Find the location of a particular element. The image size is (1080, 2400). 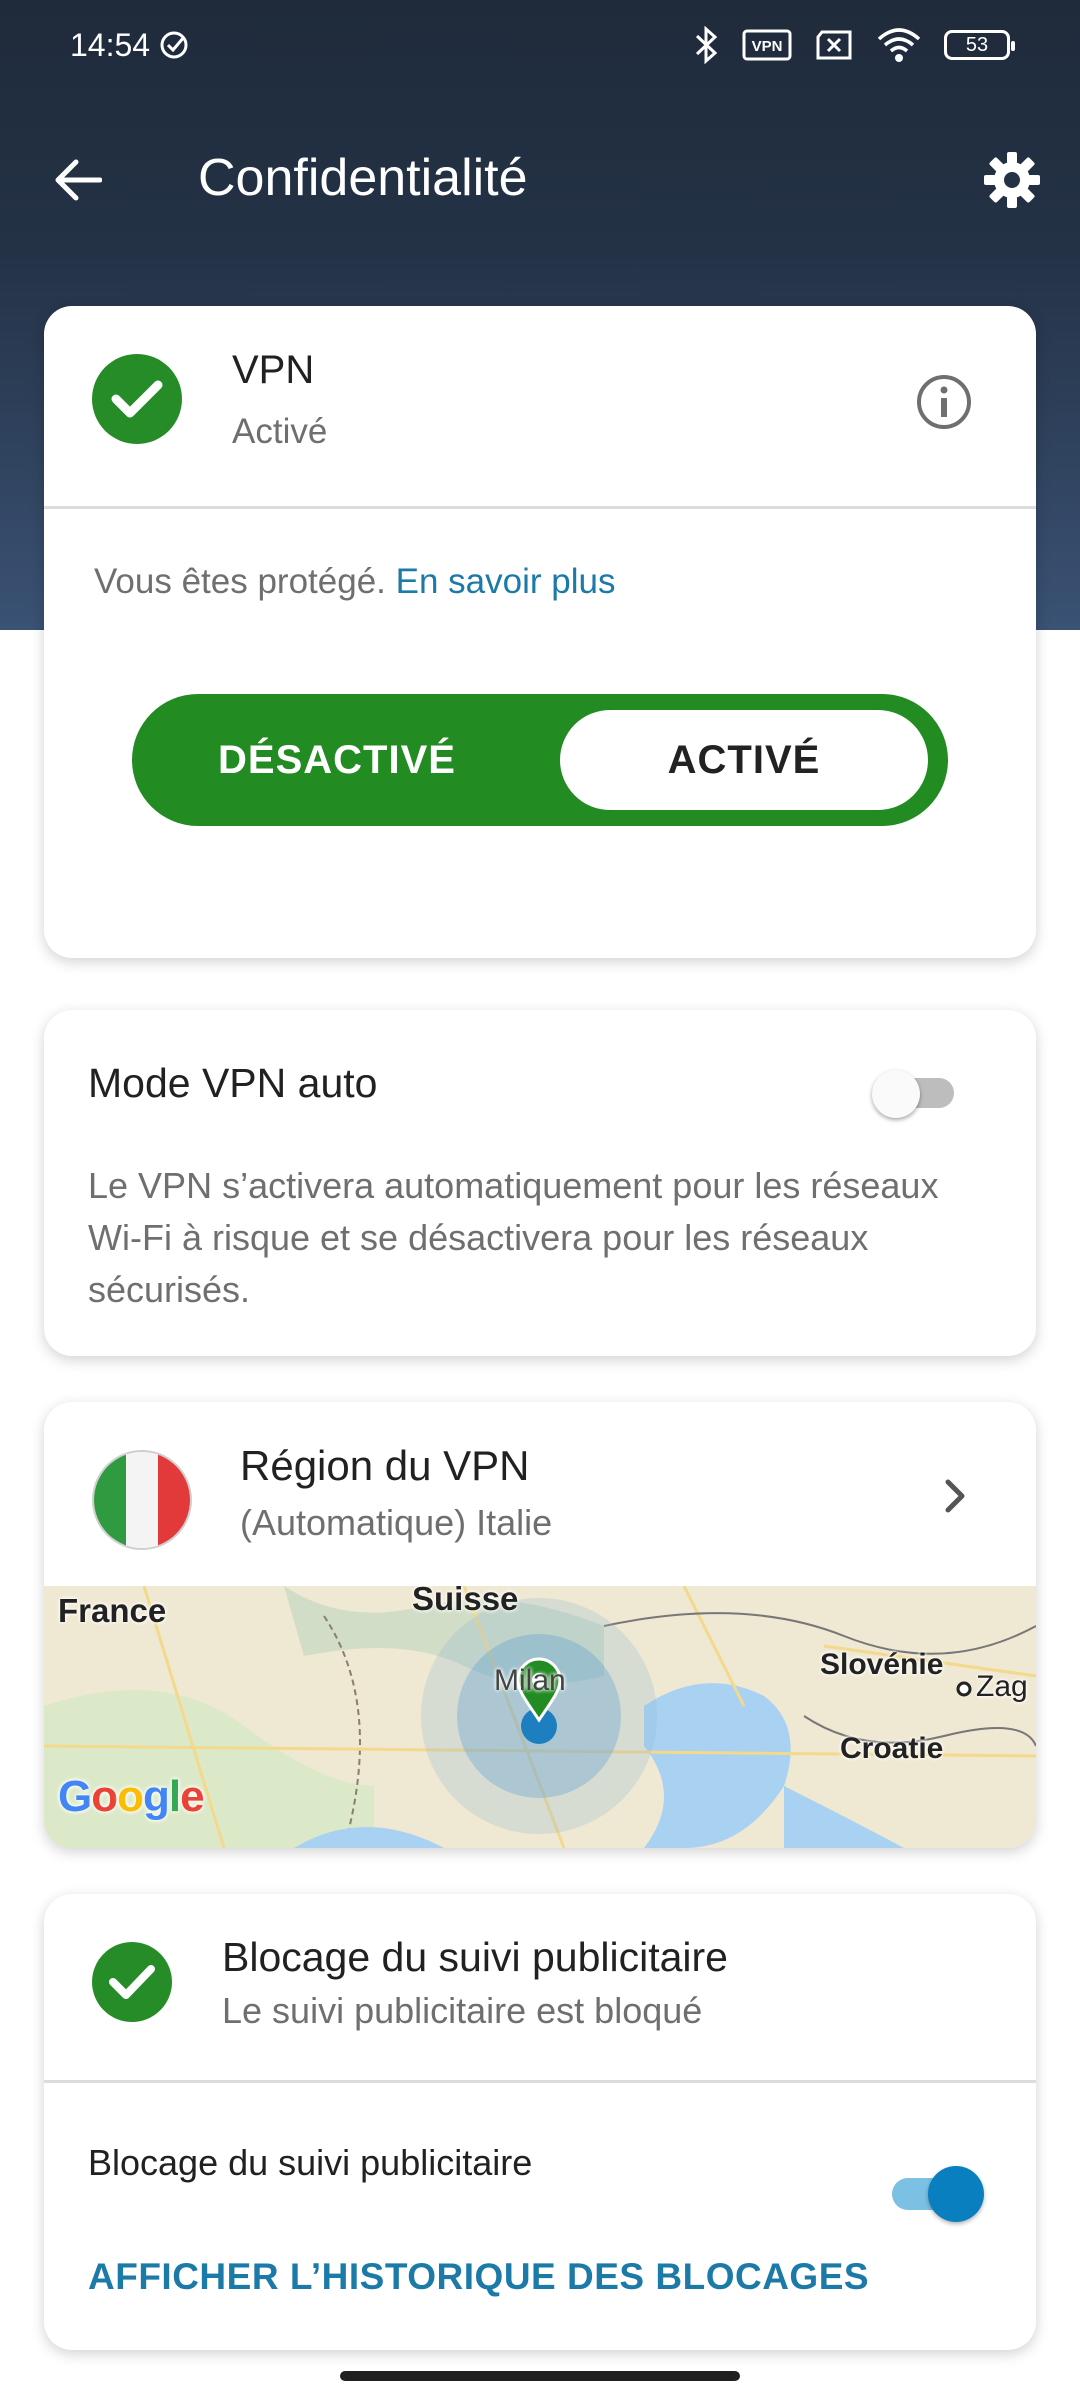

auto-vpn-title: Mode VPN auto is located at coordinates (233, 1083).